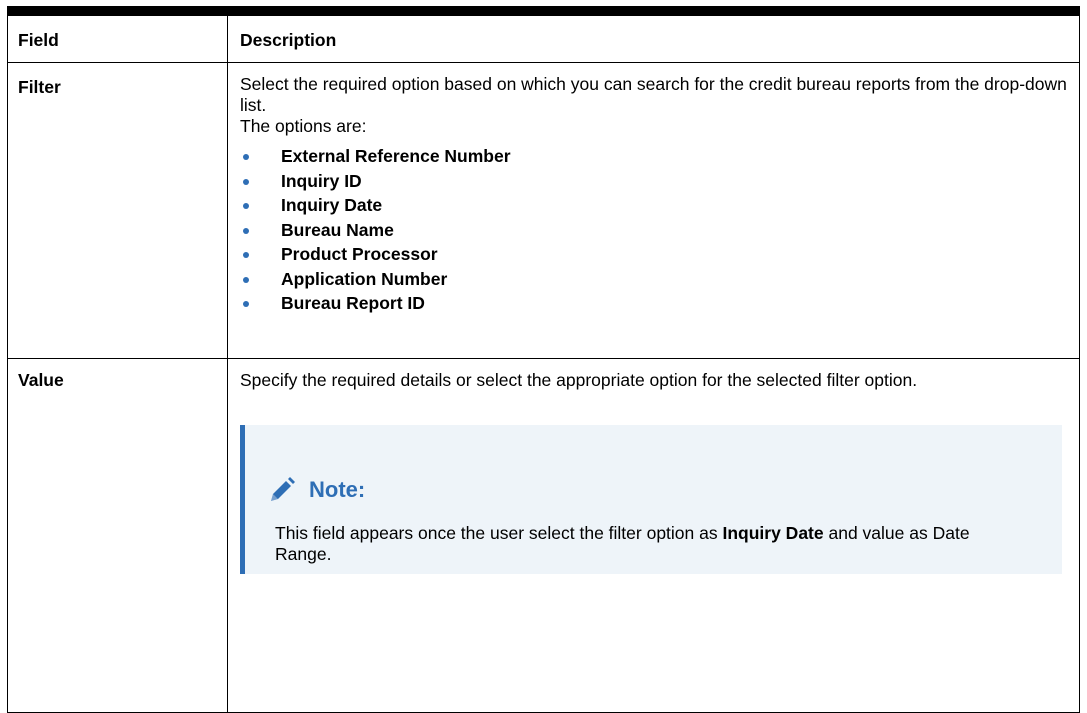  I want to click on pencil-icon, so click(283, 489).